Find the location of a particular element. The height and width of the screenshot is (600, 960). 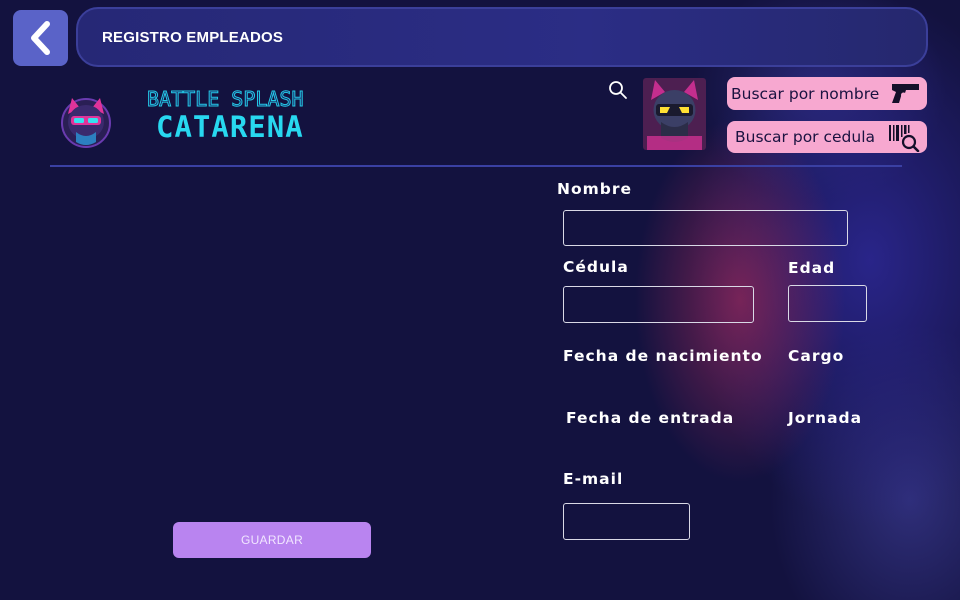

fecha-nacimiento-label: Fecha de nacimiento is located at coordinates (663, 356).